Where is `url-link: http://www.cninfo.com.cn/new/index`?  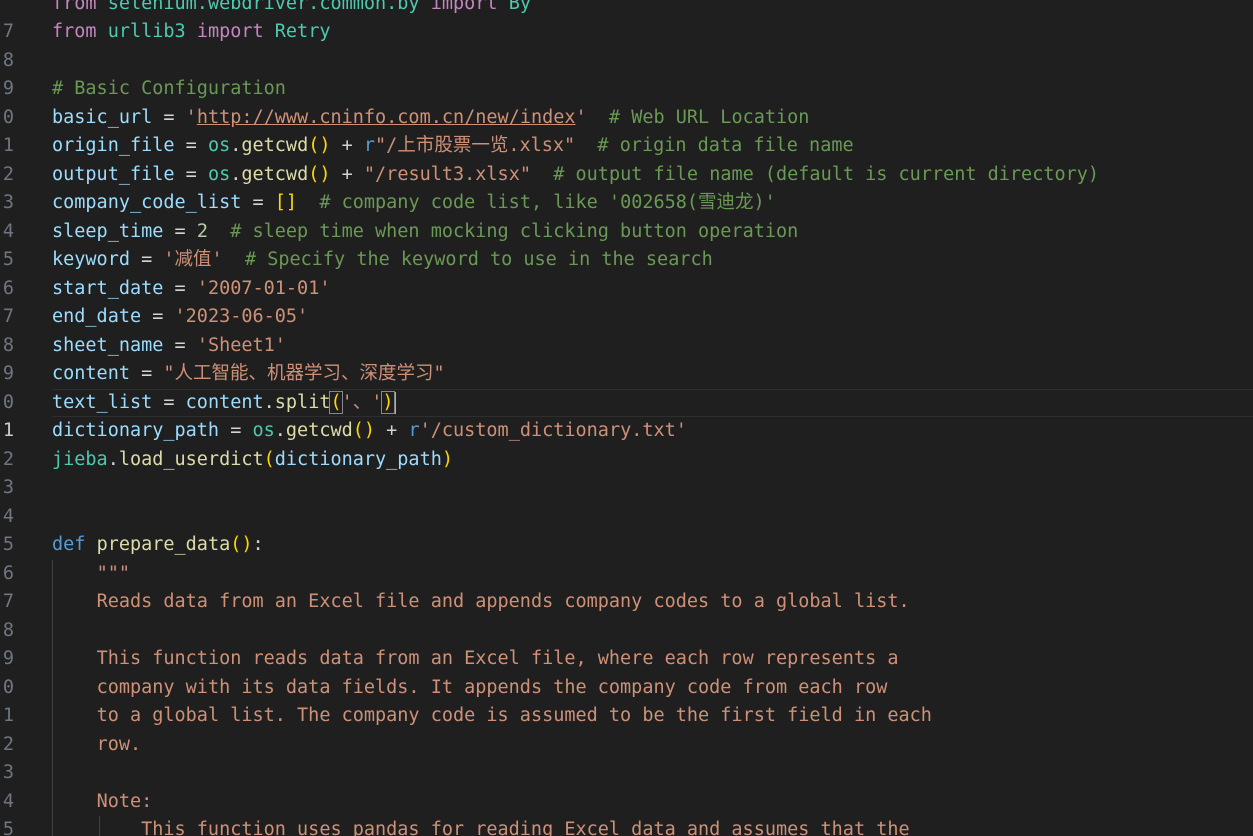
url-link: http://www.cninfo.com.cn/new/index is located at coordinates (386, 117).